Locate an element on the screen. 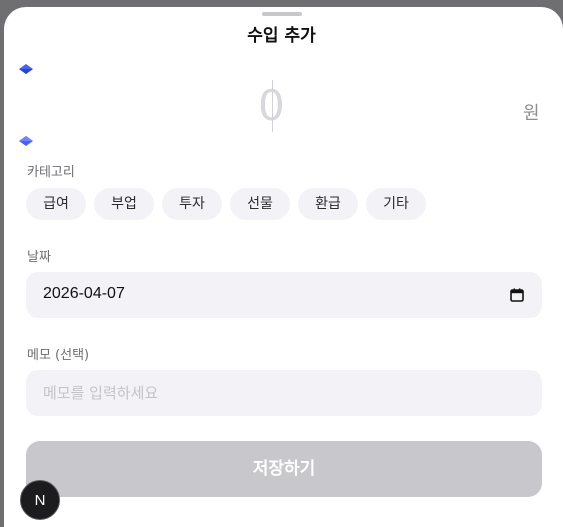 The width and height of the screenshot is (563, 527). text-caret is located at coordinates (272, 106).